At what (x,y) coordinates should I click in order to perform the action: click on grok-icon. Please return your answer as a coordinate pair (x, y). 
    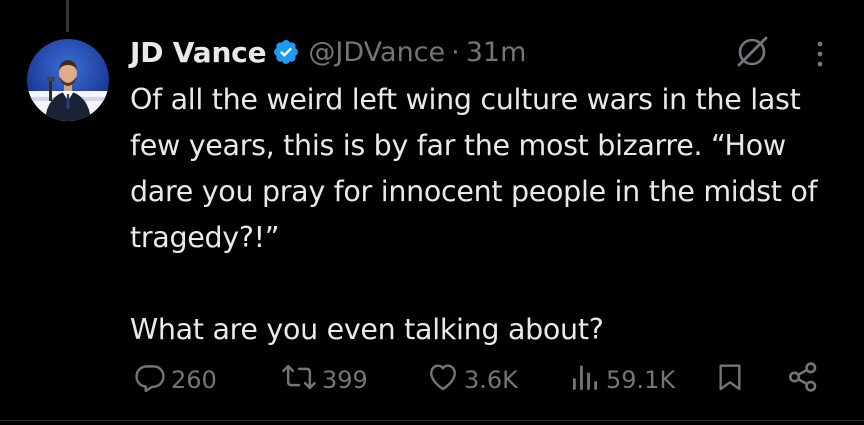
    Looking at the image, I should click on (752, 52).